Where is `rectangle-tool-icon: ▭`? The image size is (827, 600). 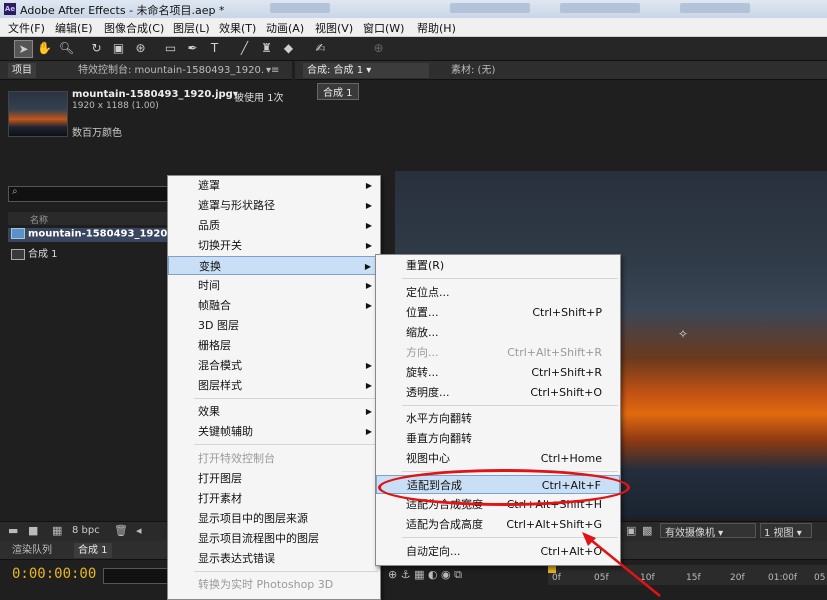 rectangle-tool-icon: ▭ is located at coordinates (170, 48).